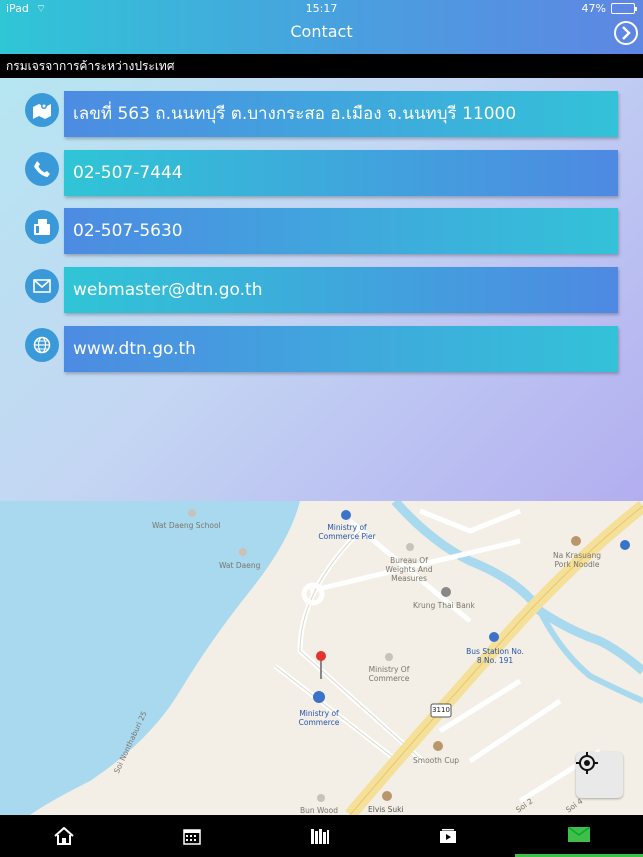 This screenshot has height=857, width=643. Describe the element at coordinates (389, 674) in the screenshot. I see `map-label: Ministry Of Commerce` at that location.